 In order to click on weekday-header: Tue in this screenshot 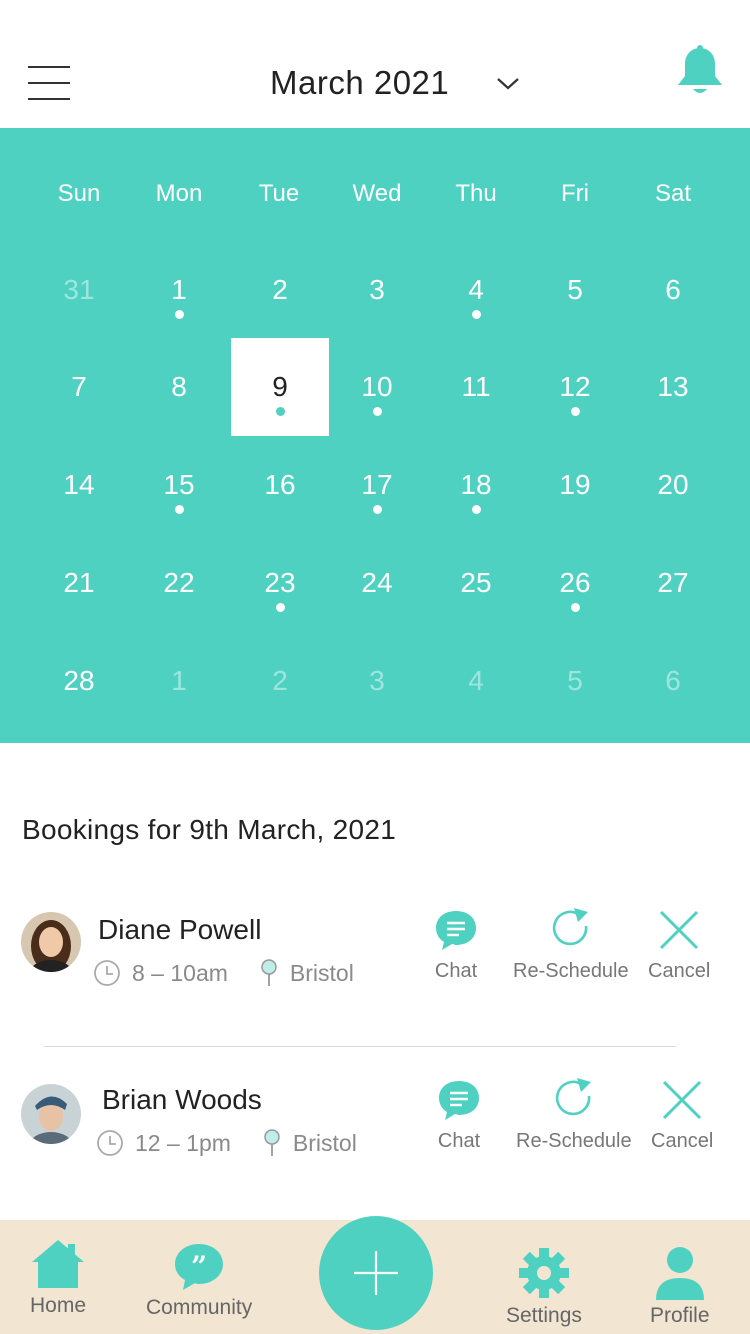, I will do `click(279, 193)`.